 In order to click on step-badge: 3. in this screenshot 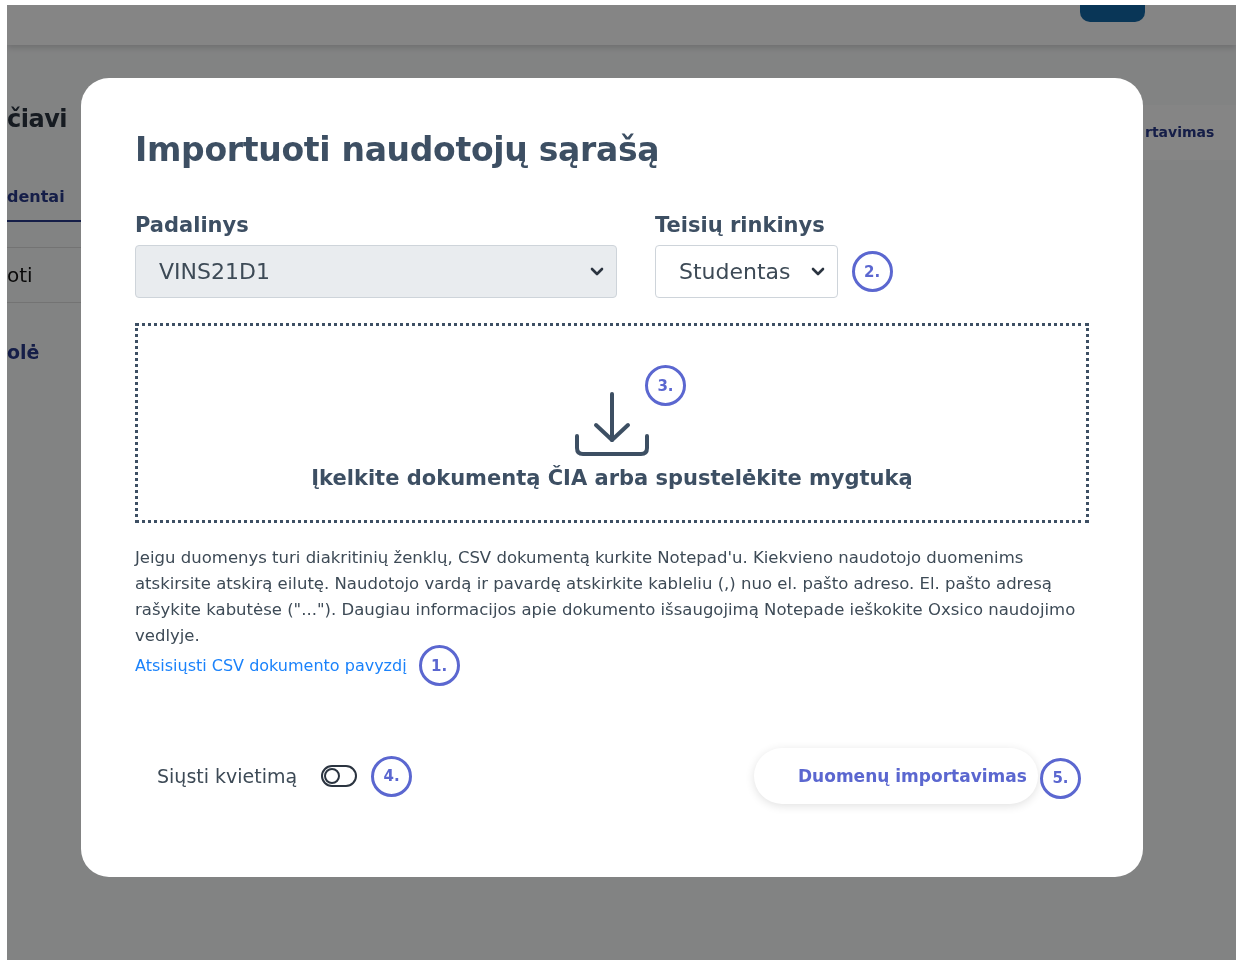, I will do `click(665, 385)`.